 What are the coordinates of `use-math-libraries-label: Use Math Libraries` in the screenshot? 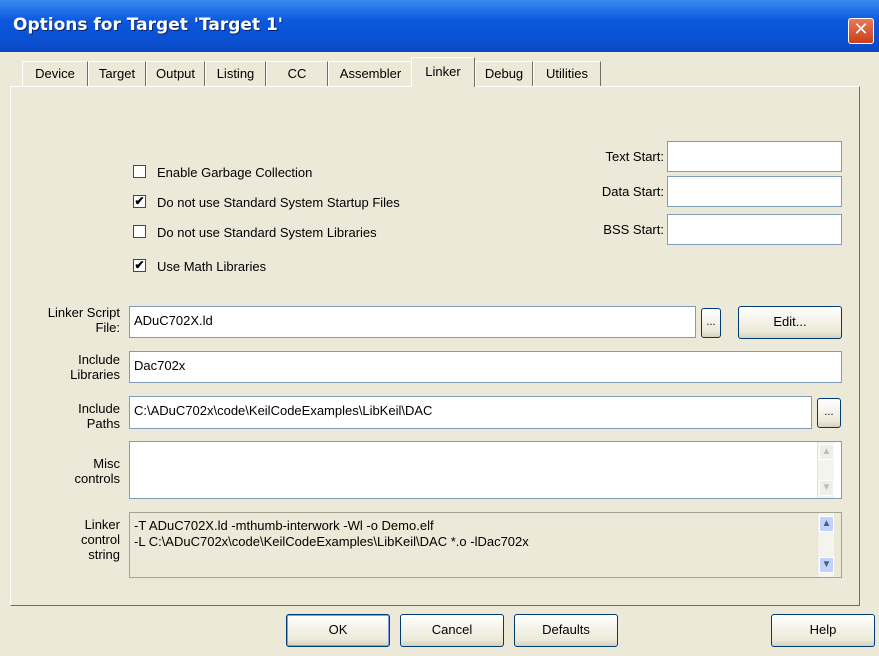 It's located at (212, 266).